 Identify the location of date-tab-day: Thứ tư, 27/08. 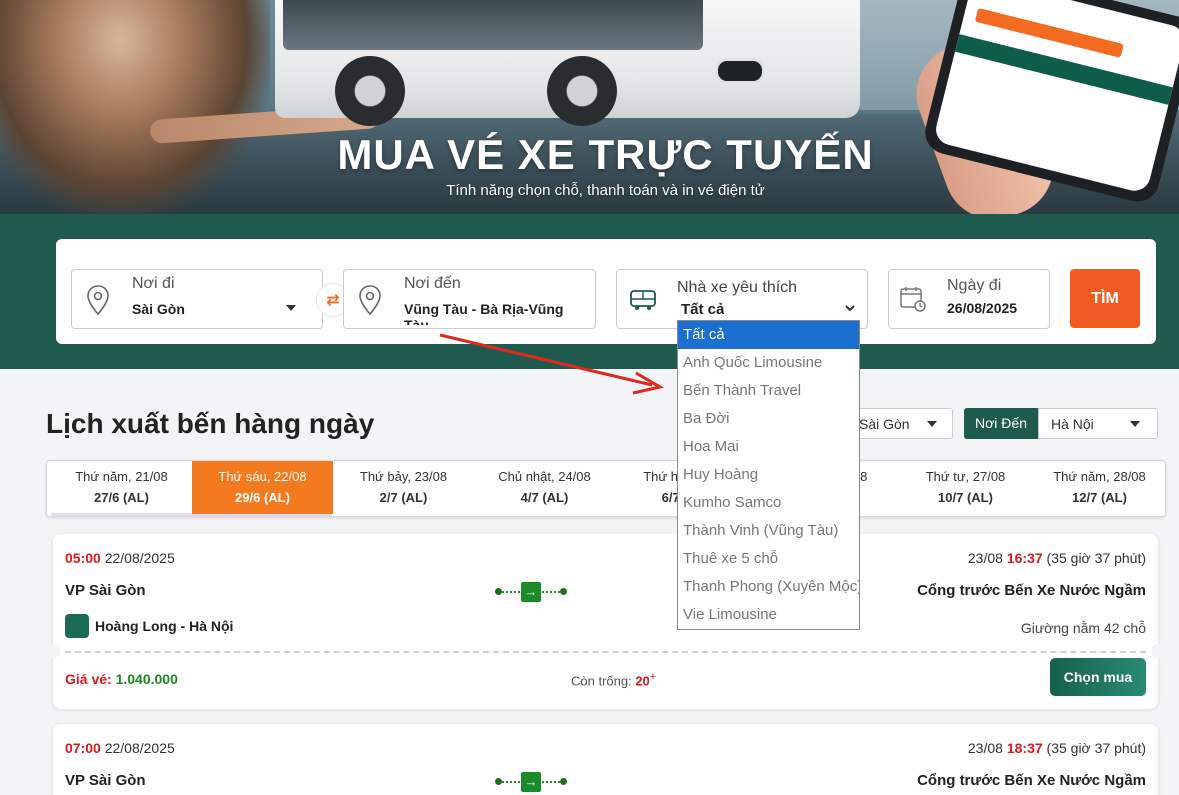
(965, 476).